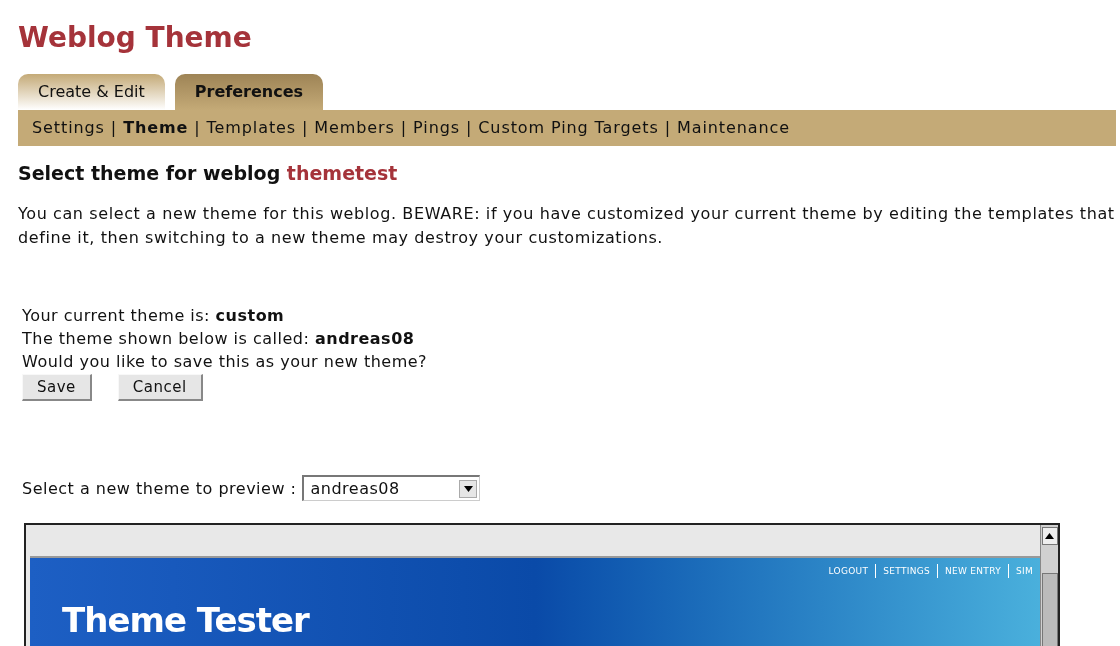  What do you see at coordinates (1049, 536) in the screenshot?
I see `scroll-up-icon` at bounding box center [1049, 536].